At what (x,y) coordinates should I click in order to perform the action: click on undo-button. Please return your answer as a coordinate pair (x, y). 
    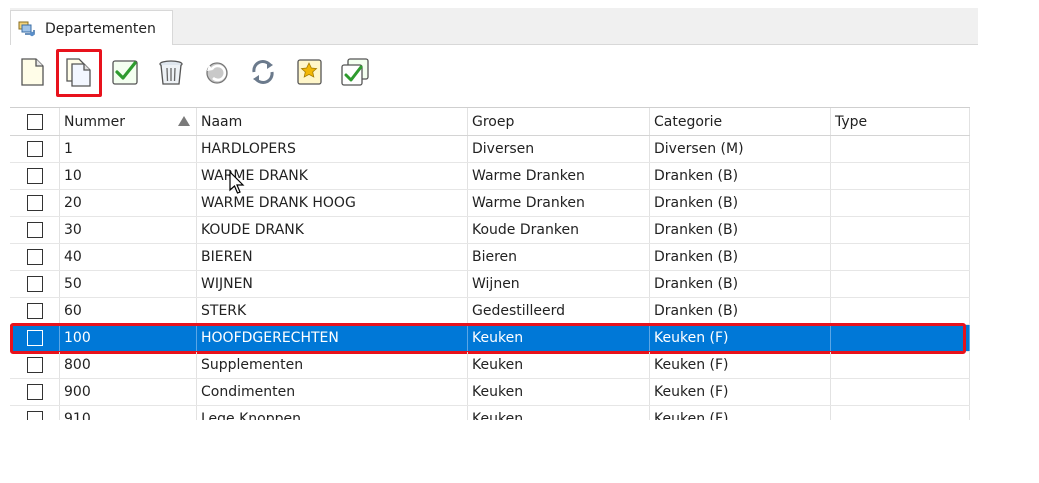
    Looking at the image, I should click on (217, 72).